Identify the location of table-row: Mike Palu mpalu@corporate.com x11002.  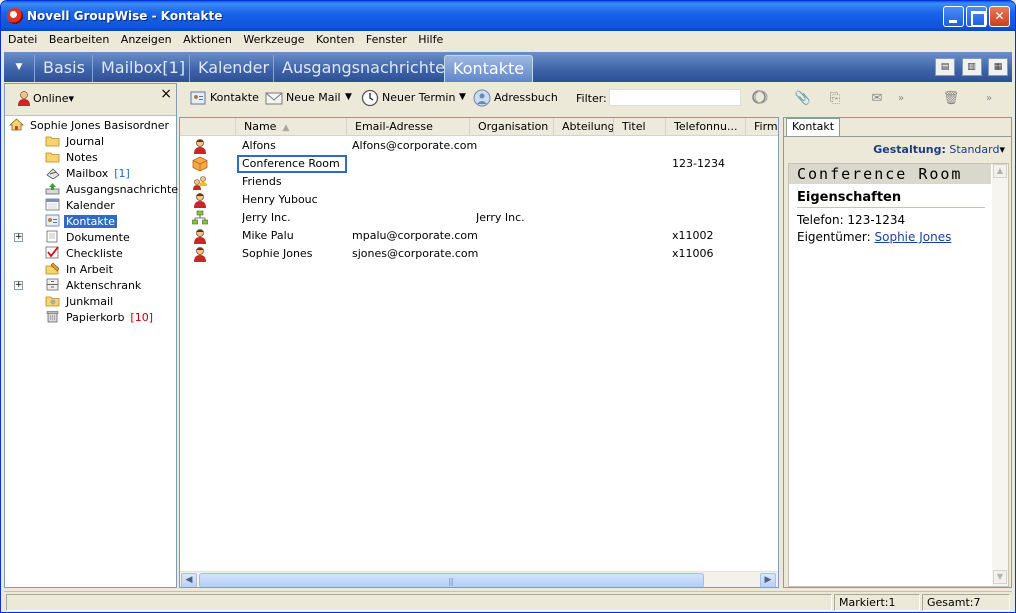
(479, 236).